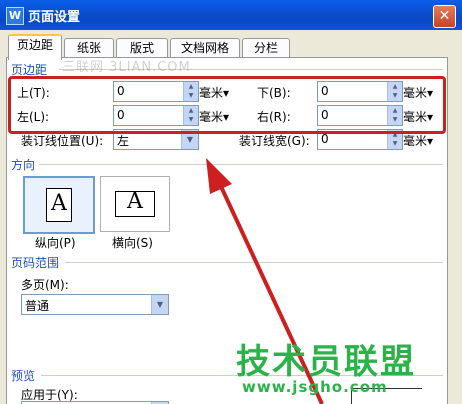 This screenshot has height=404, width=462. What do you see at coordinates (219, 176) in the screenshot?
I see `arrow-head` at bounding box center [219, 176].